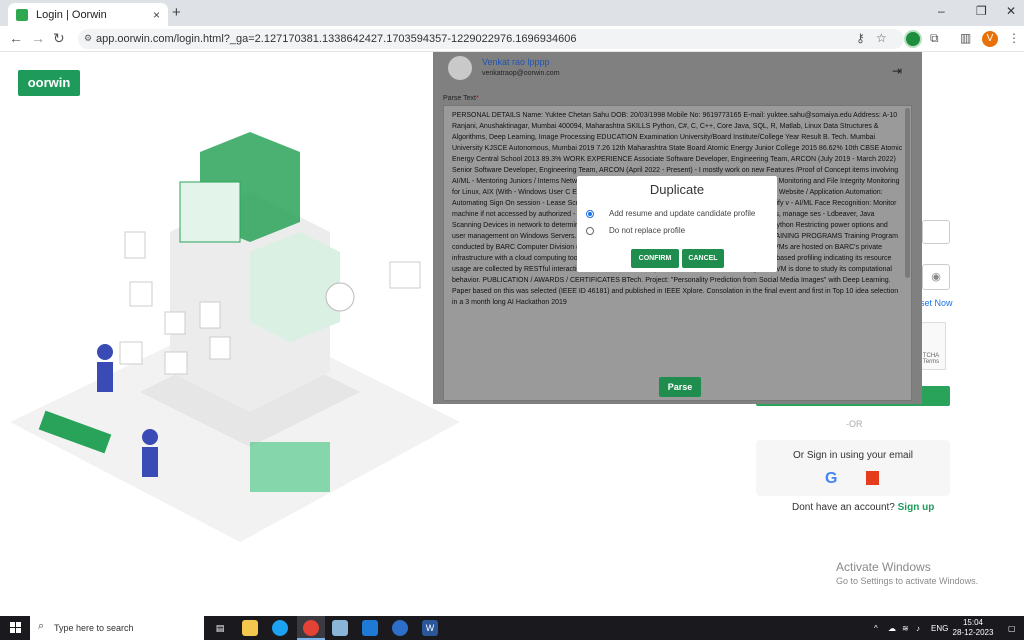 Image resolution: width=1024 pixels, height=640 pixels. I want to click on clock: 15:04 28-12-2023, so click(973, 628).